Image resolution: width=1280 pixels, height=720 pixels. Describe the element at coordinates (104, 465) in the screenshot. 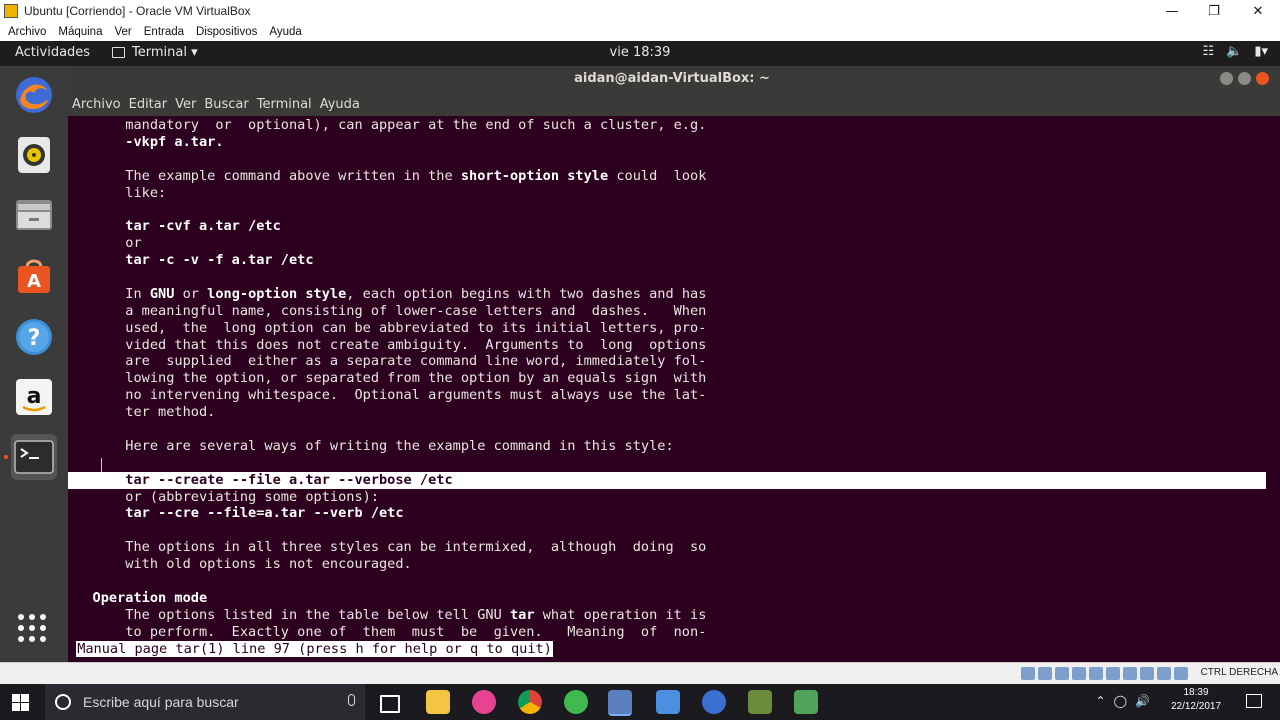

I see `mouse-cursor` at that location.